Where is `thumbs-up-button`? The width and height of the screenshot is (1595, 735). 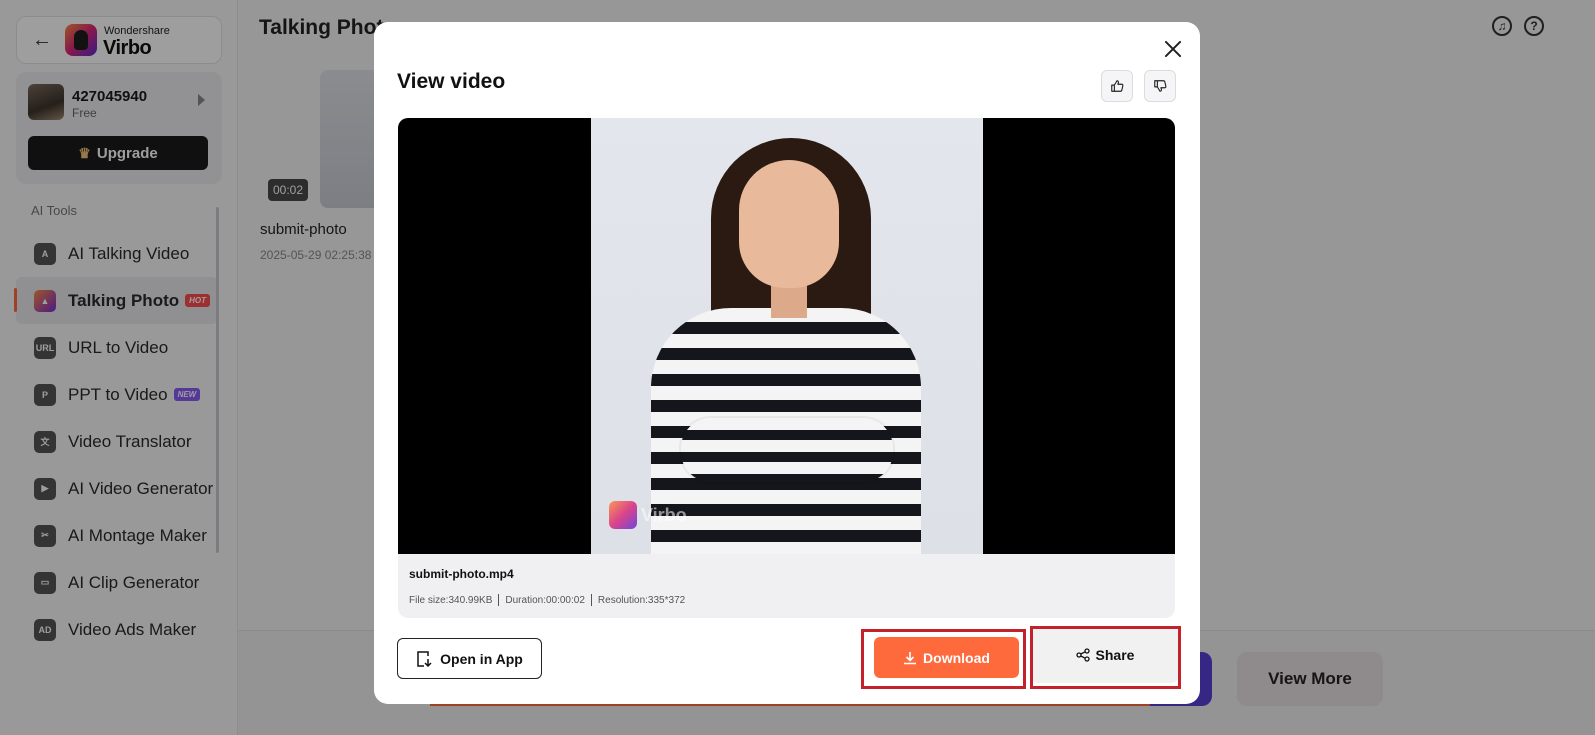
thumbs-up-button is located at coordinates (1117, 86).